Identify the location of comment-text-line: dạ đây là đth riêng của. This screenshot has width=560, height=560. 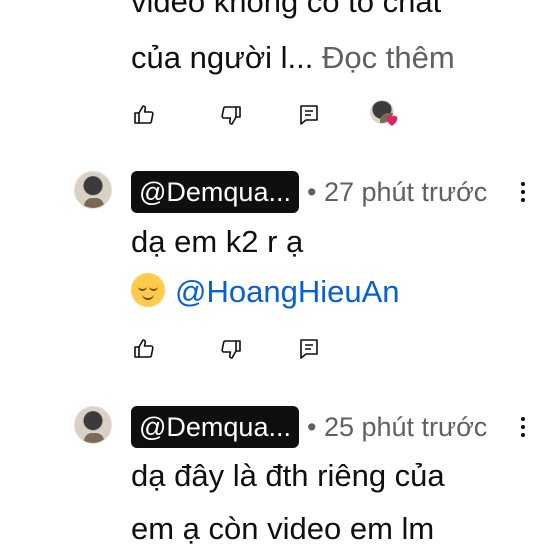
(288, 475).